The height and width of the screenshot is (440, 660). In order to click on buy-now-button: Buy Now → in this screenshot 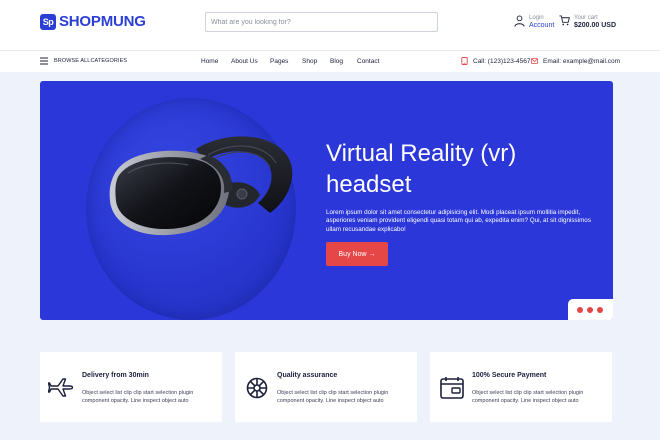, I will do `click(357, 254)`.